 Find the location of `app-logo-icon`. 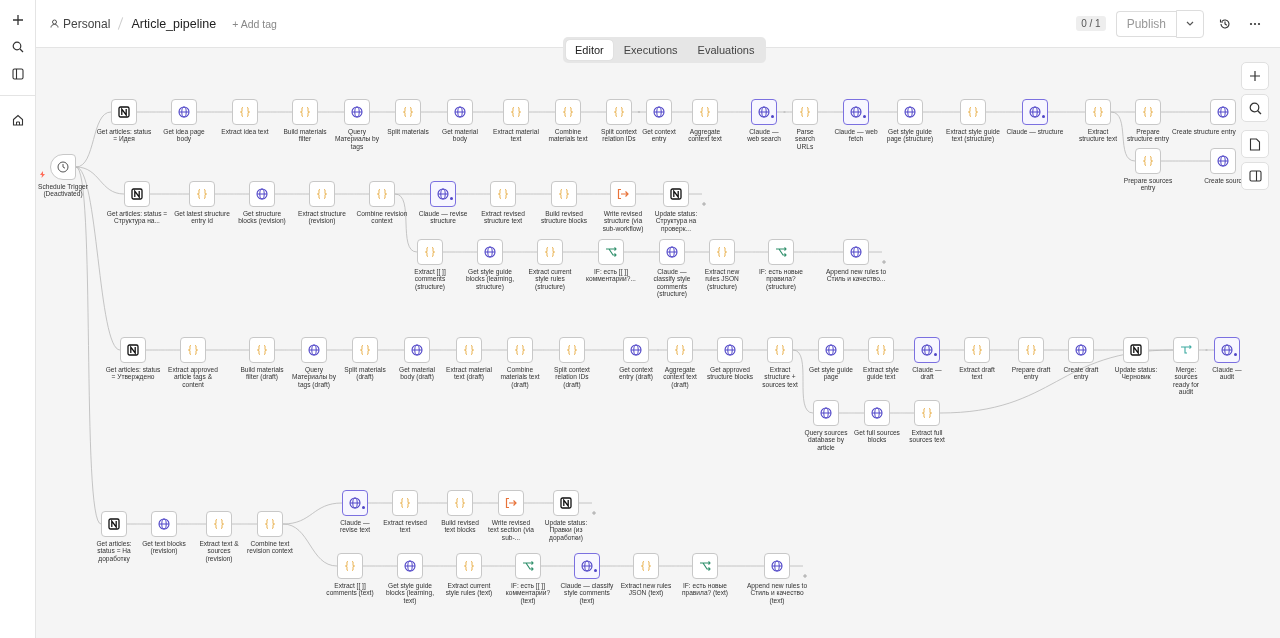

app-logo-icon is located at coordinates (133, 350).